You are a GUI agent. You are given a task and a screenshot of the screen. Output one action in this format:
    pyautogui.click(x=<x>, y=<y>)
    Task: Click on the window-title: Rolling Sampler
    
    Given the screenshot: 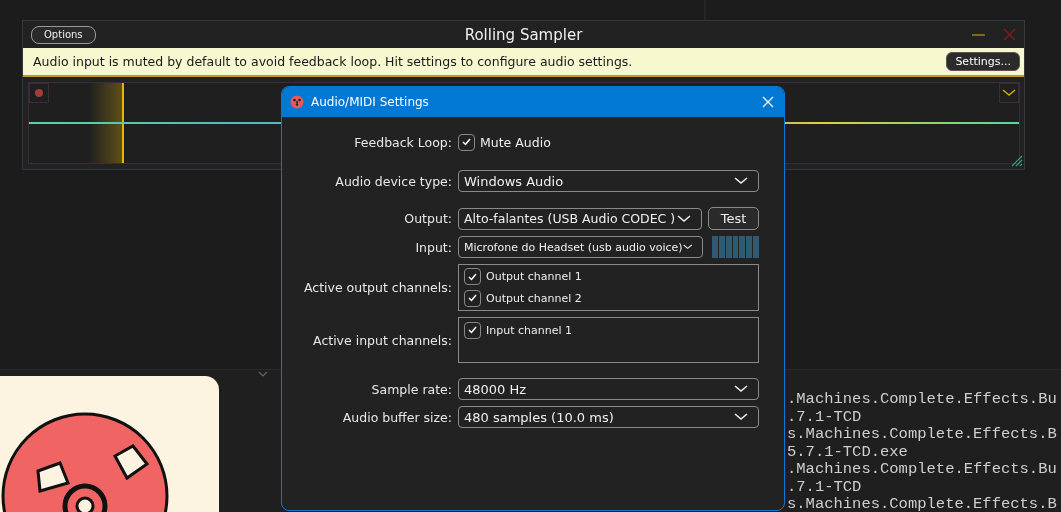 What is the action you would take?
    pyautogui.click(x=523, y=34)
    